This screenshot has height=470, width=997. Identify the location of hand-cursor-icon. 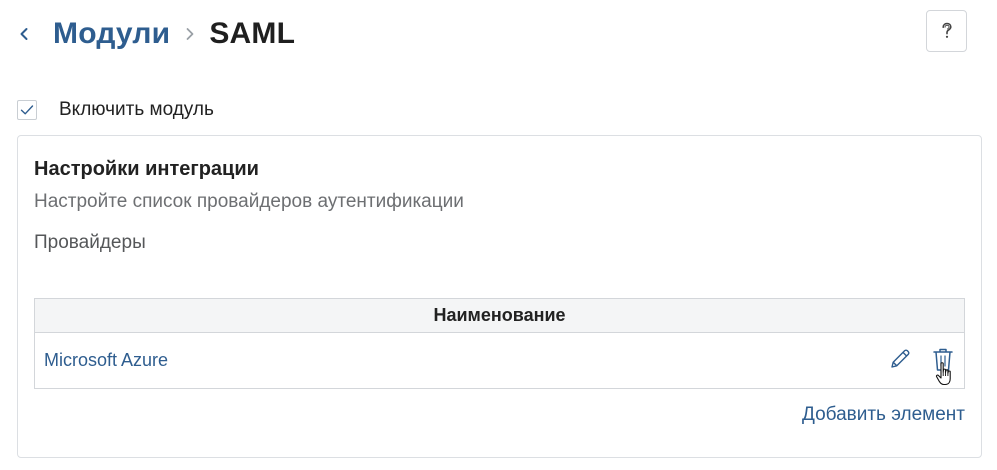
(943, 374).